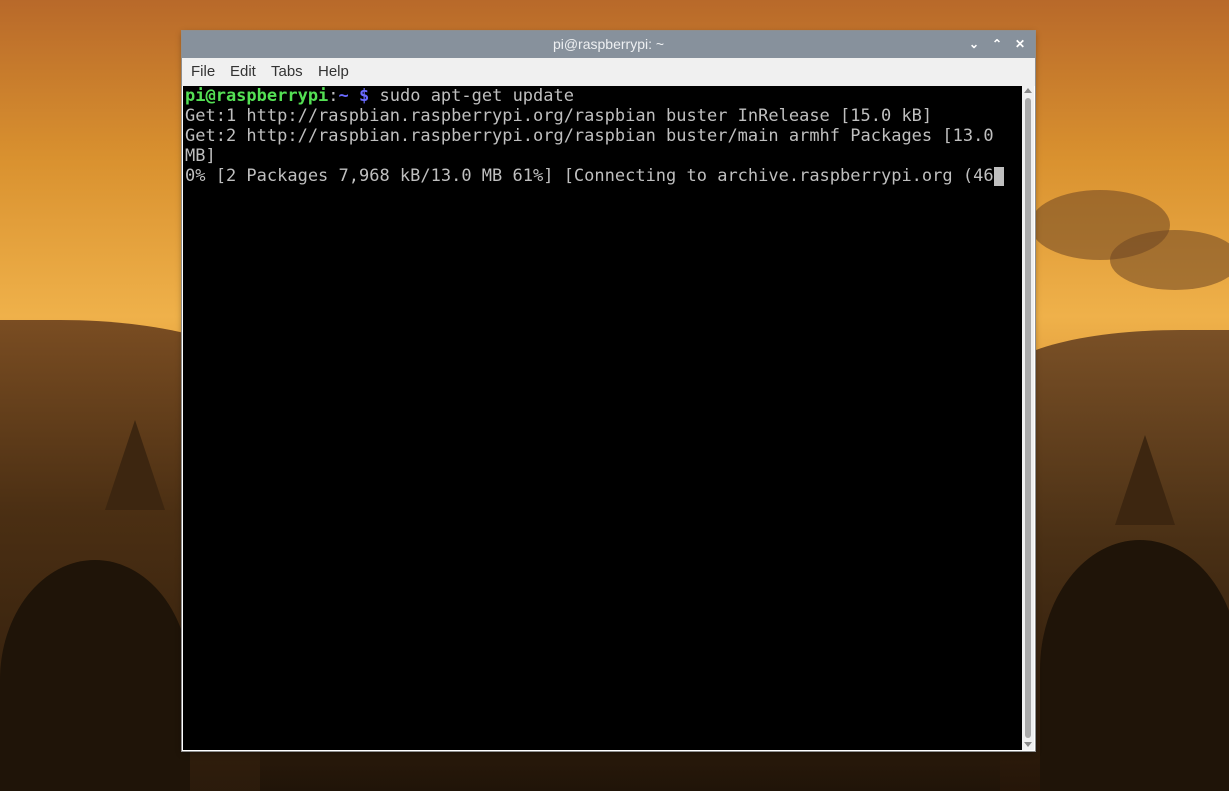 This screenshot has height=791, width=1229. Describe the element at coordinates (95, 675) in the screenshot. I see `trees-left` at that location.